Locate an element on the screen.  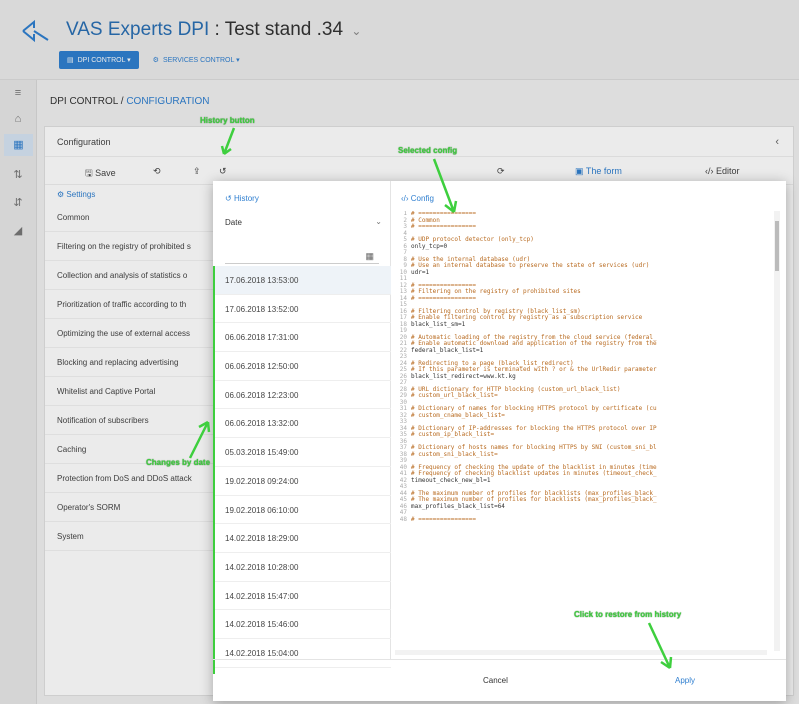
annotation-selected-config: Selected config is located at coordinates (428, 150).